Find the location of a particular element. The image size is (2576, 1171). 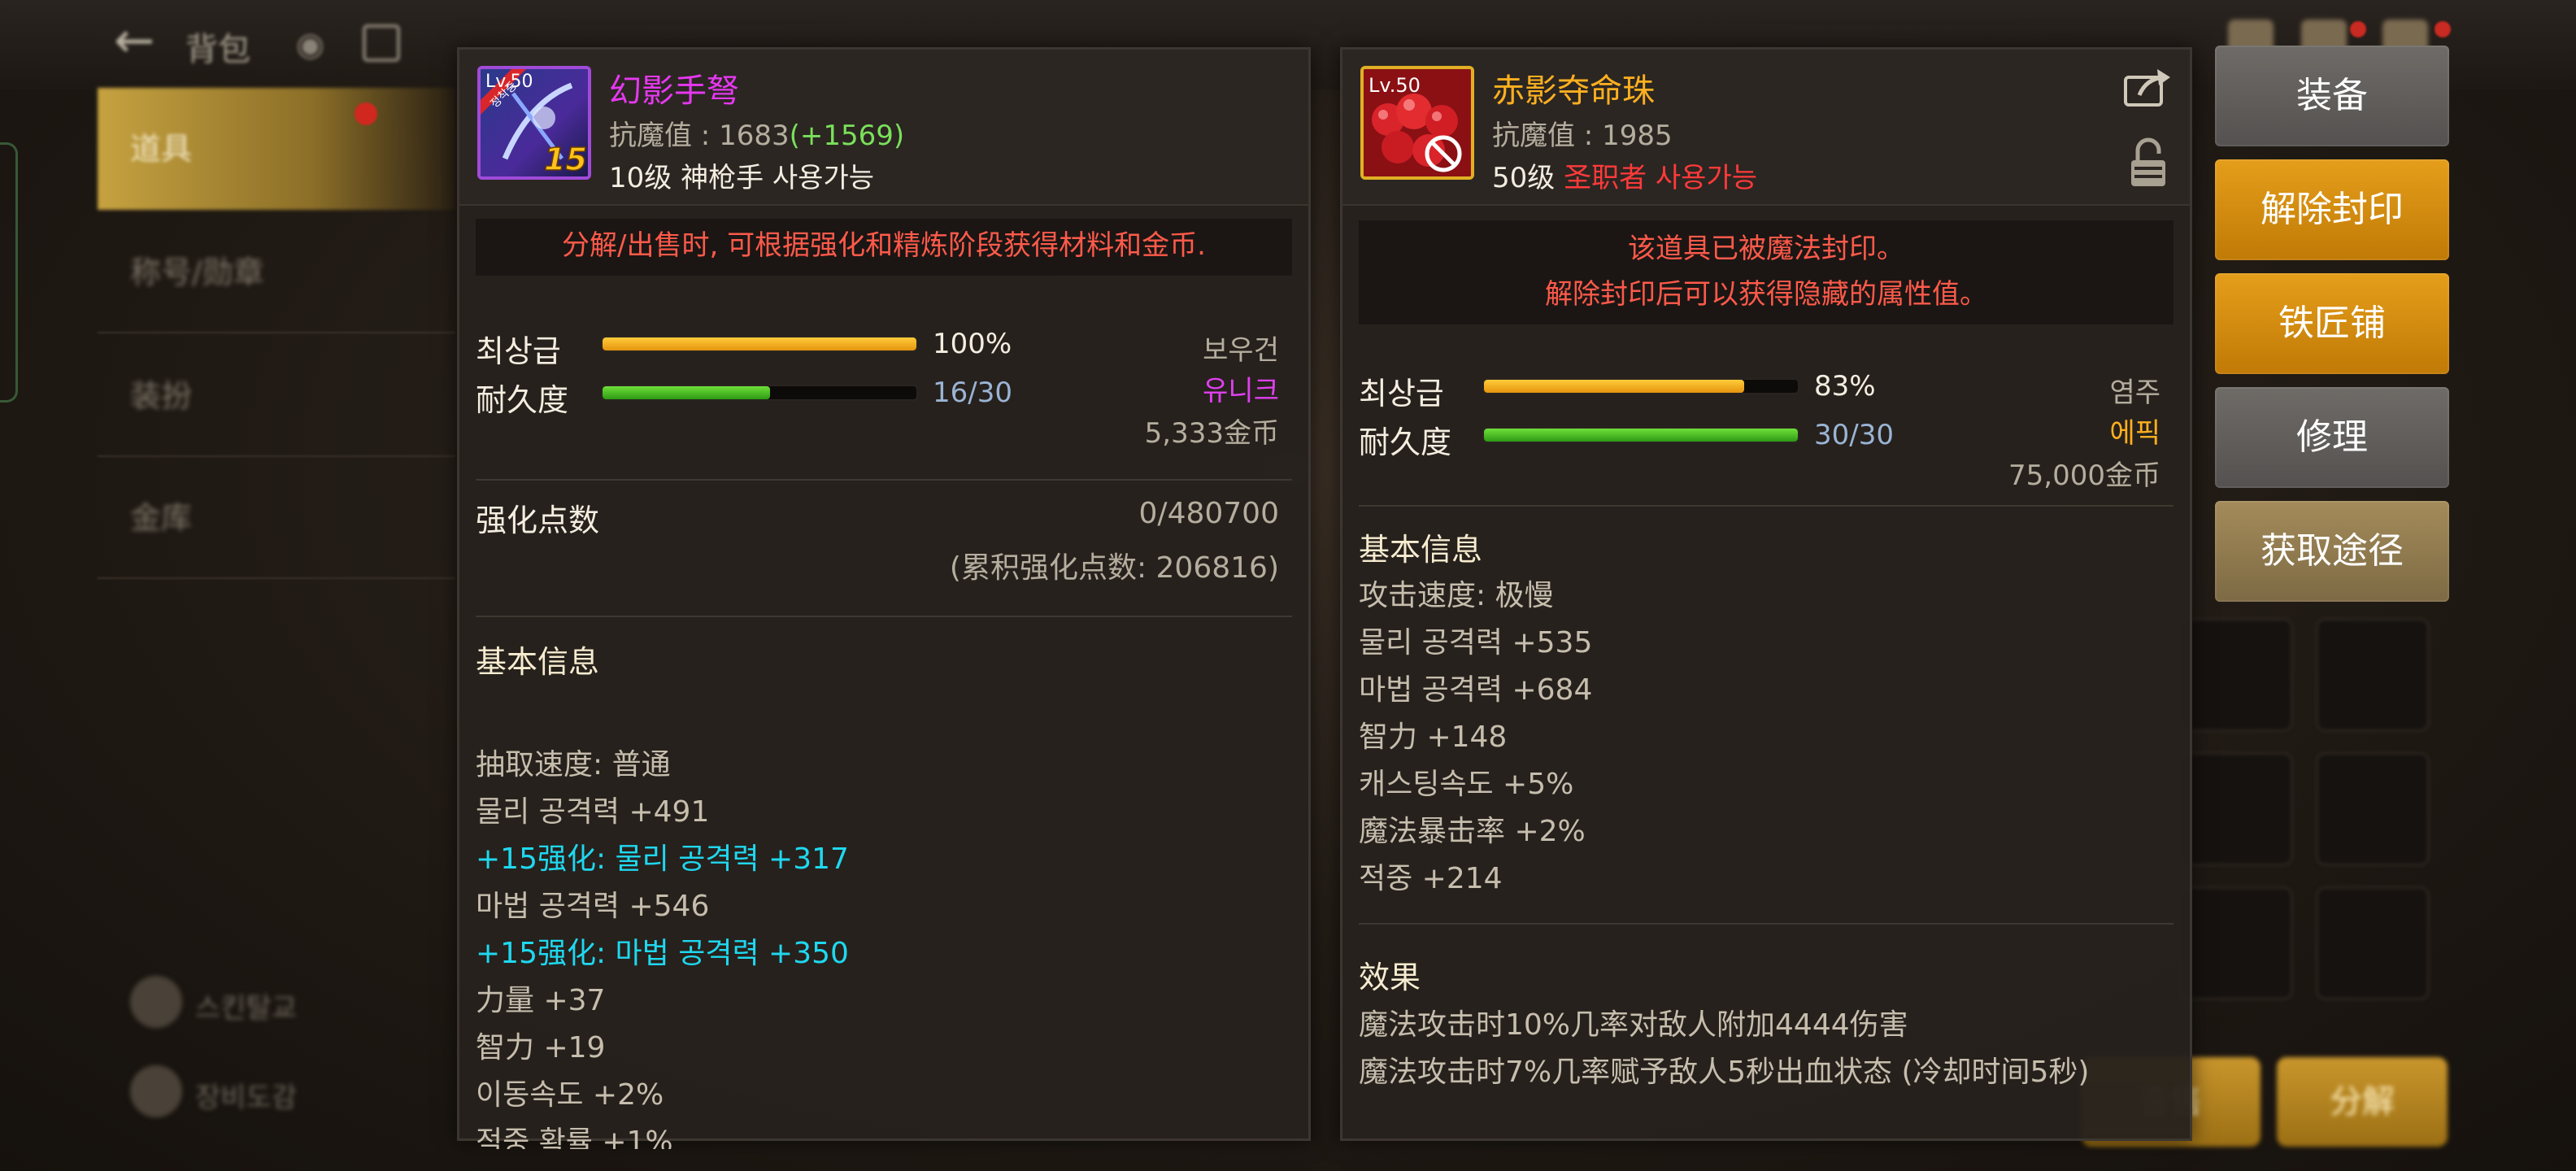

attribute-line: 力量 +37 is located at coordinates (541, 1000).